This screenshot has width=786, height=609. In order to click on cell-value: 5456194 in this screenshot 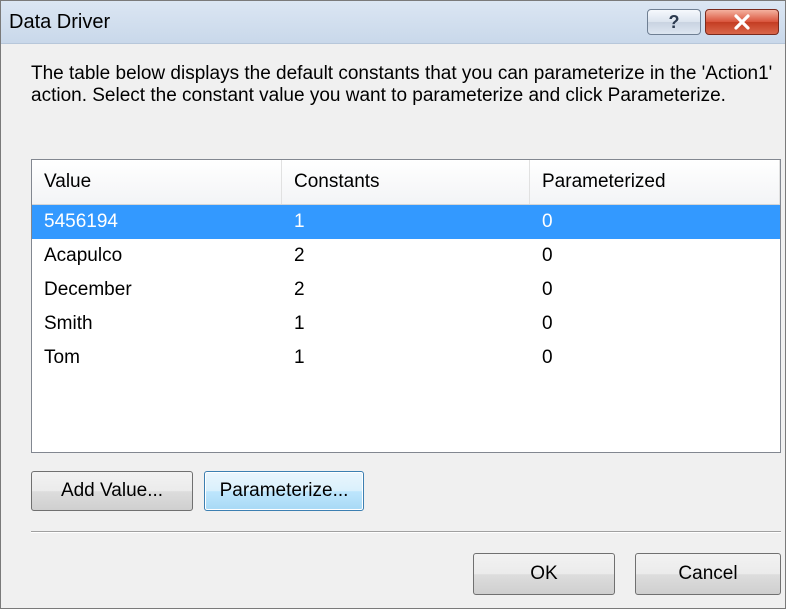, I will do `click(81, 221)`.